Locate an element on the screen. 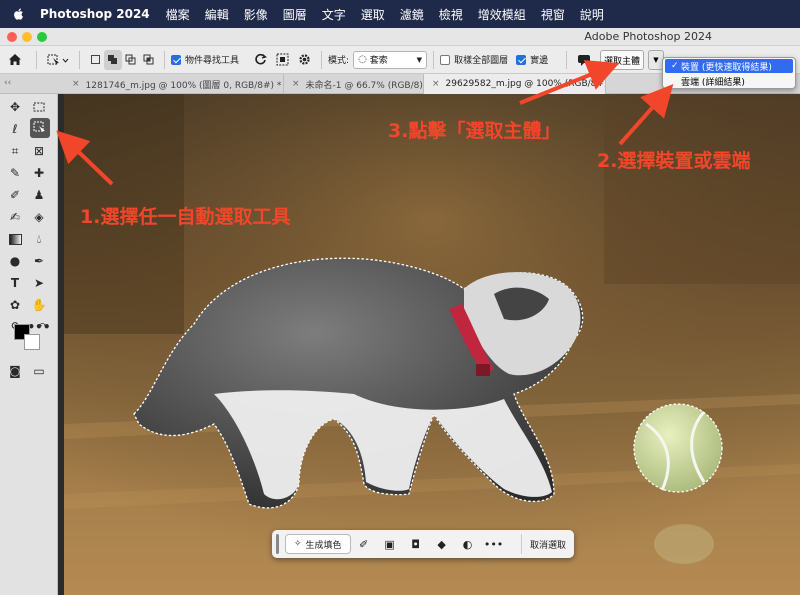  crop-tool: ⌗ is located at coordinates (15, 151).